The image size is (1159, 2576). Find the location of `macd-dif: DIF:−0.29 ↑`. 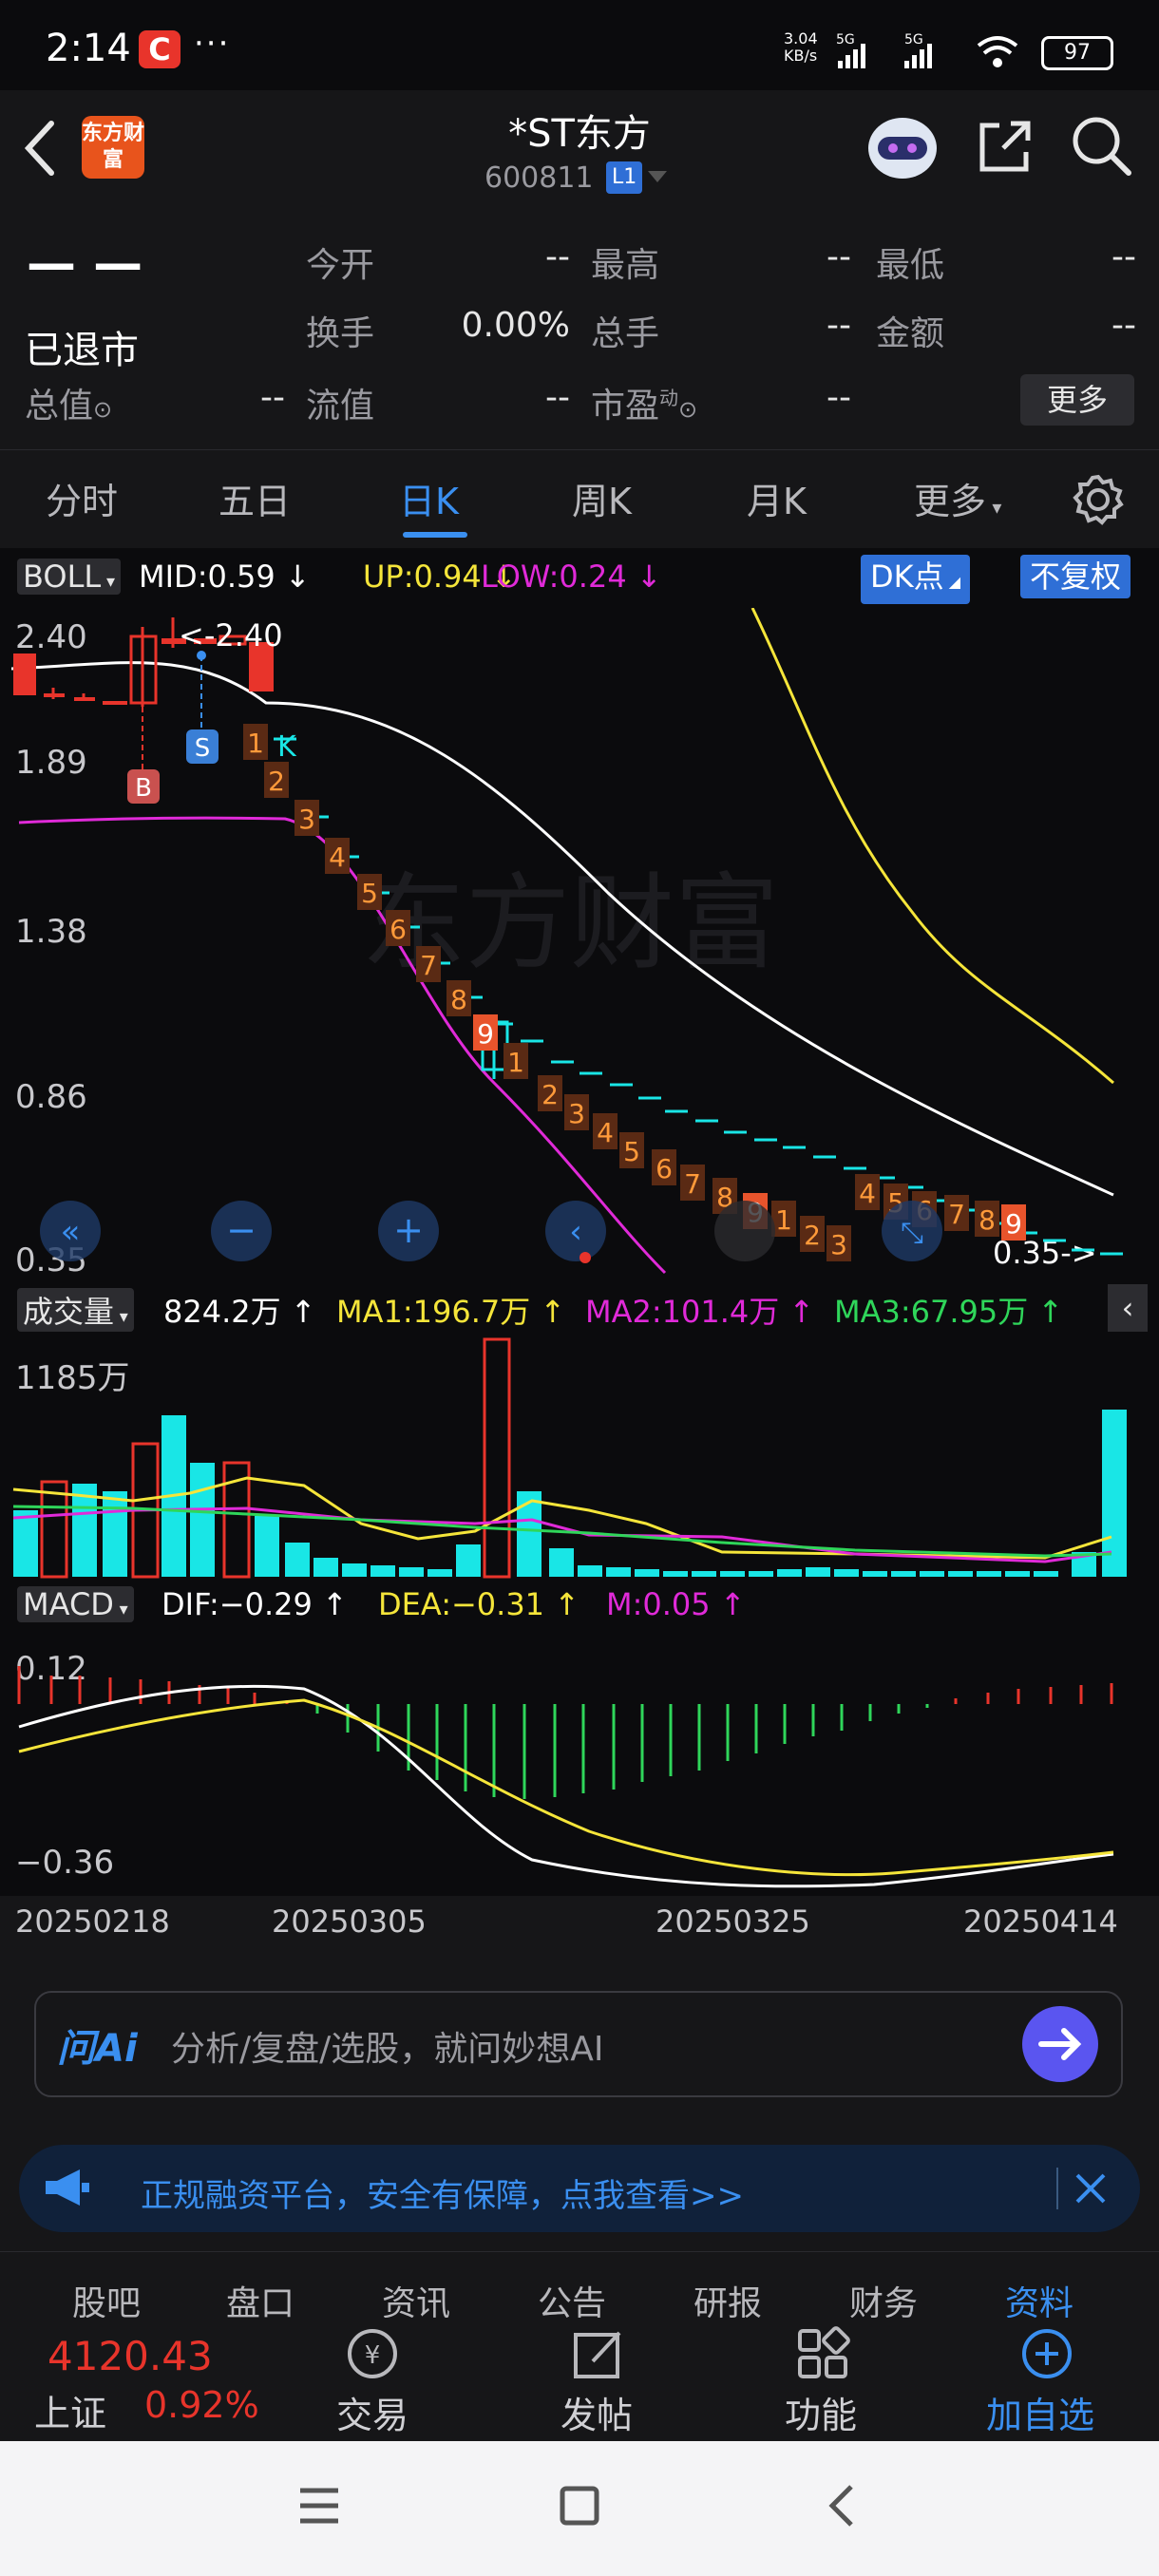

macd-dif: DIF:−0.29 ↑ is located at coordinates (255, 1604).